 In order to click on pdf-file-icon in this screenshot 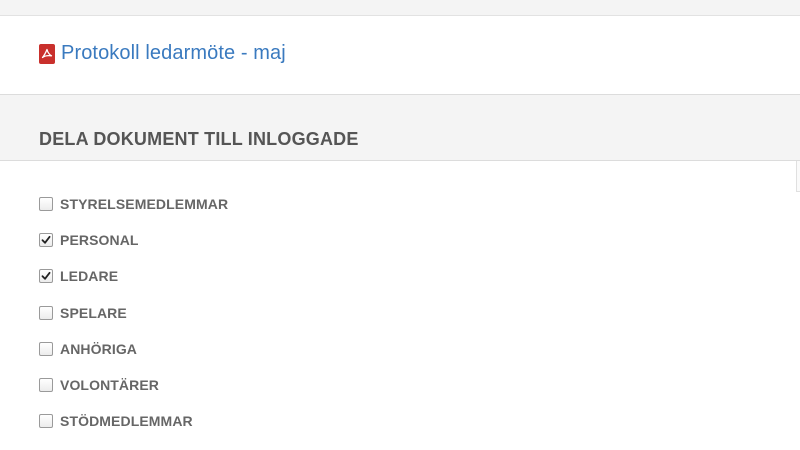, I will do `click(47, 53)`.